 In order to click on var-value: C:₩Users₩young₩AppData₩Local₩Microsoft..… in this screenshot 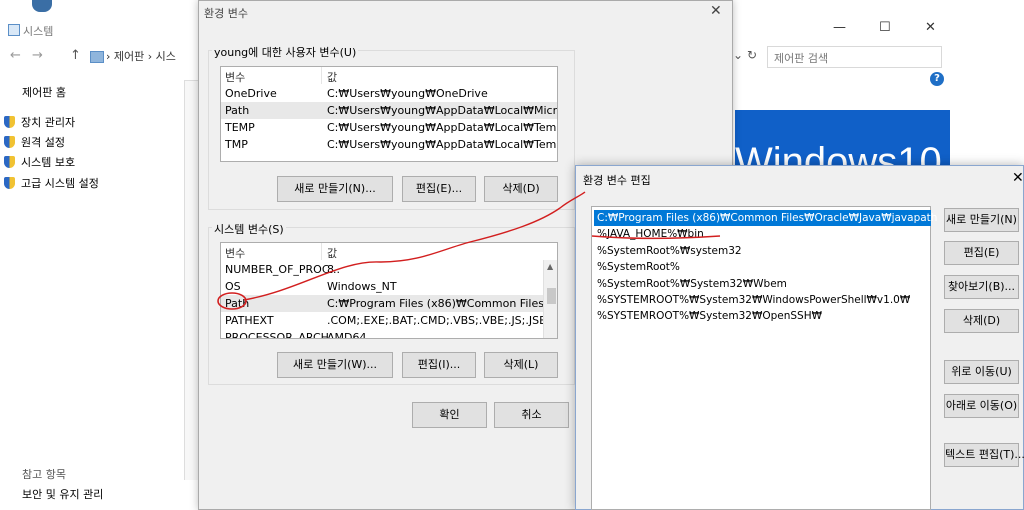, I will do `click(442, 110)`.